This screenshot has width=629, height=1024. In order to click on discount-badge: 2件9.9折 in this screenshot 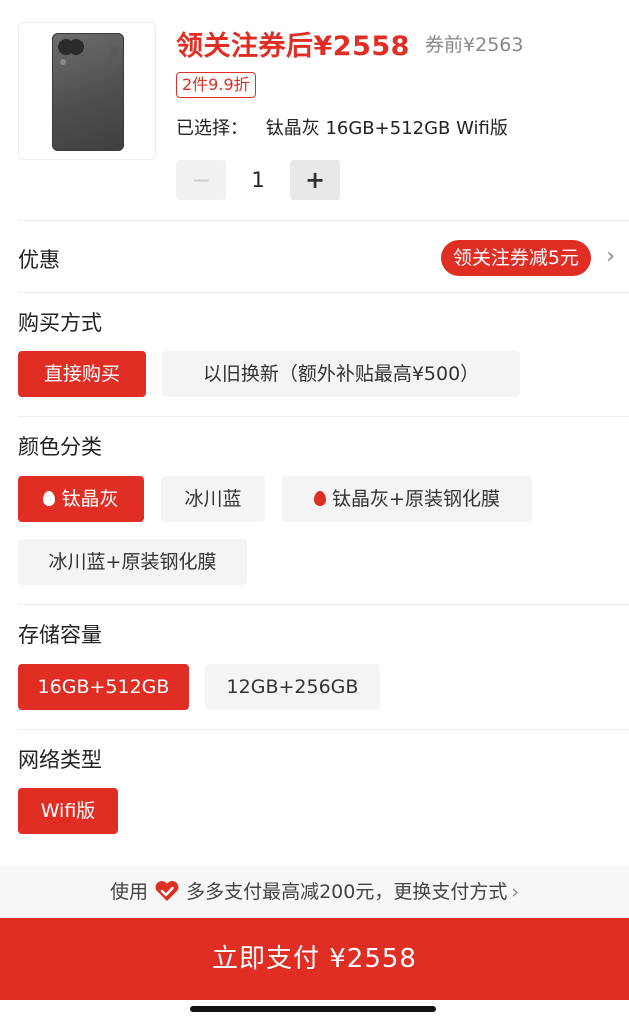, I will do `click(216, 85)`.